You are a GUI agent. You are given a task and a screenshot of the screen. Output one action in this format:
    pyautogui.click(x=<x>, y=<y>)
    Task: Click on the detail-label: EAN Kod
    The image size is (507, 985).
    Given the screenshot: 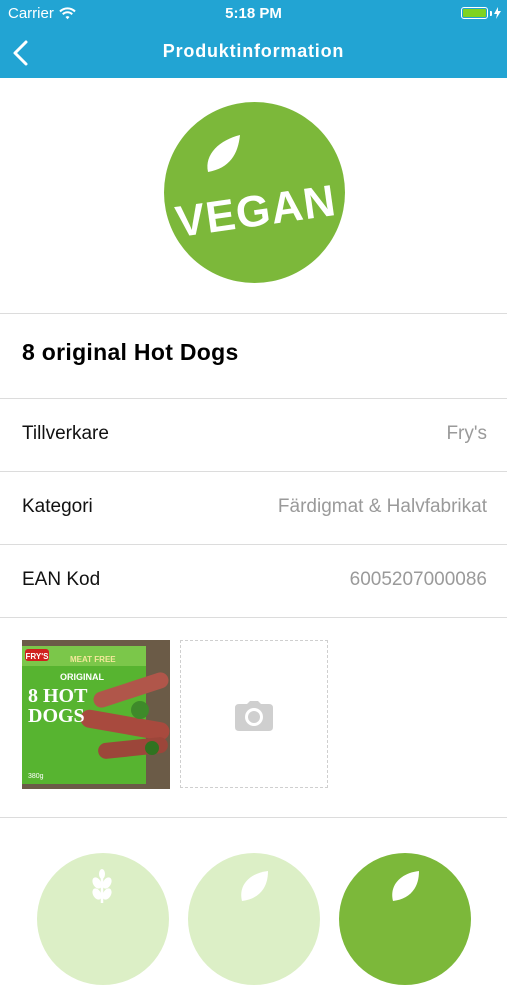 What is the action you would take?
    pyautogui.click(x=61, y=579)
    